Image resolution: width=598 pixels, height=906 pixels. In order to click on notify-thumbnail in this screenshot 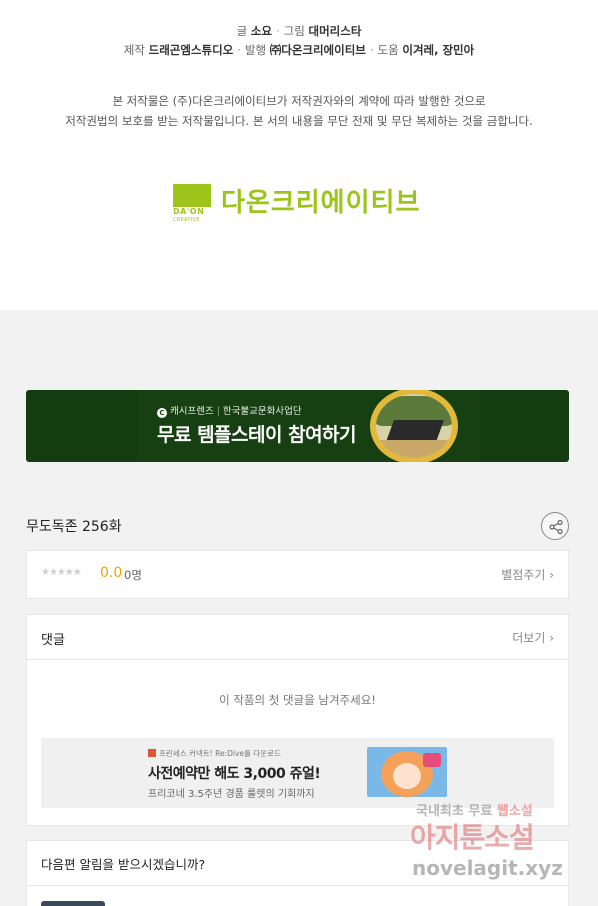, I will do `click(73, 903)`.